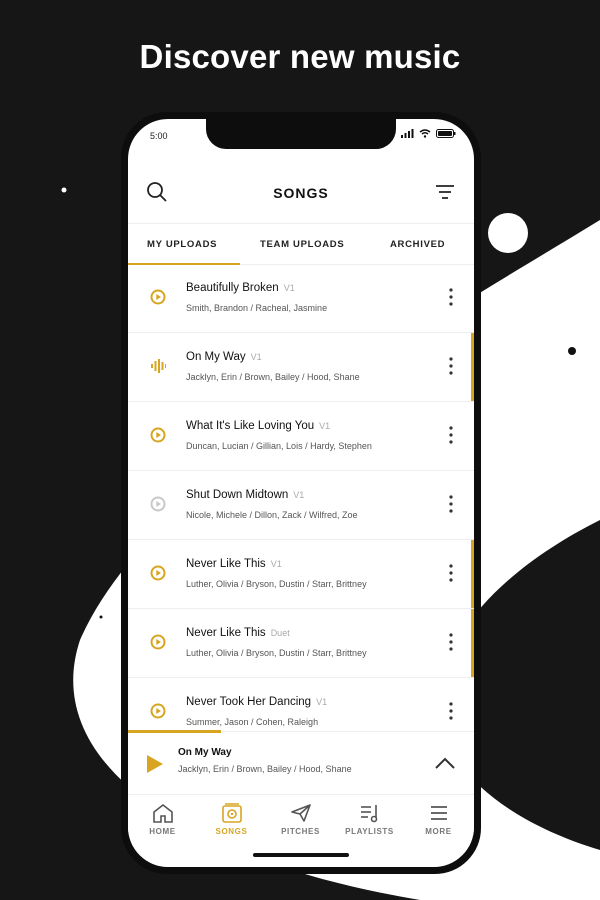 The width and height of the screenshot is (600, 900). Describe the element at coordinates (438, 813) in the screenshot. I see `menu-icon` at that location.